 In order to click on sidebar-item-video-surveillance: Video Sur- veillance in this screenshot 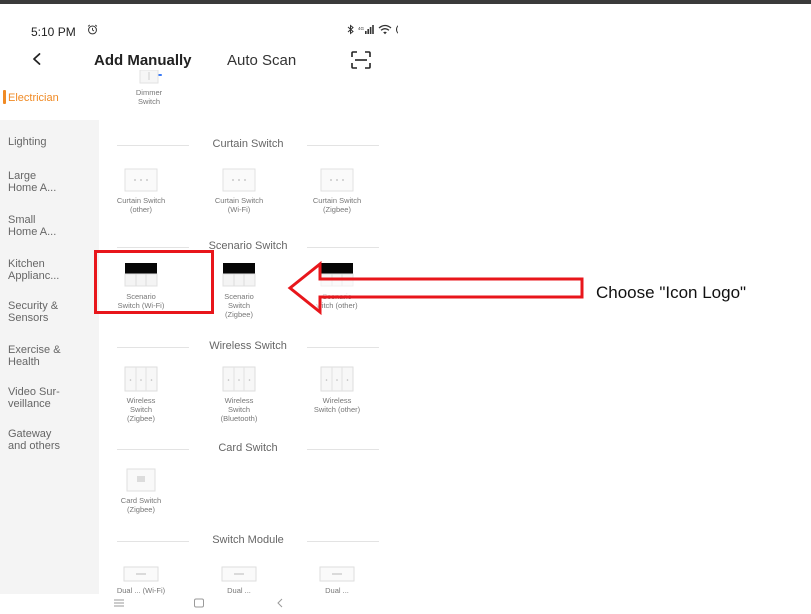, I will do `click(51, 398)`.